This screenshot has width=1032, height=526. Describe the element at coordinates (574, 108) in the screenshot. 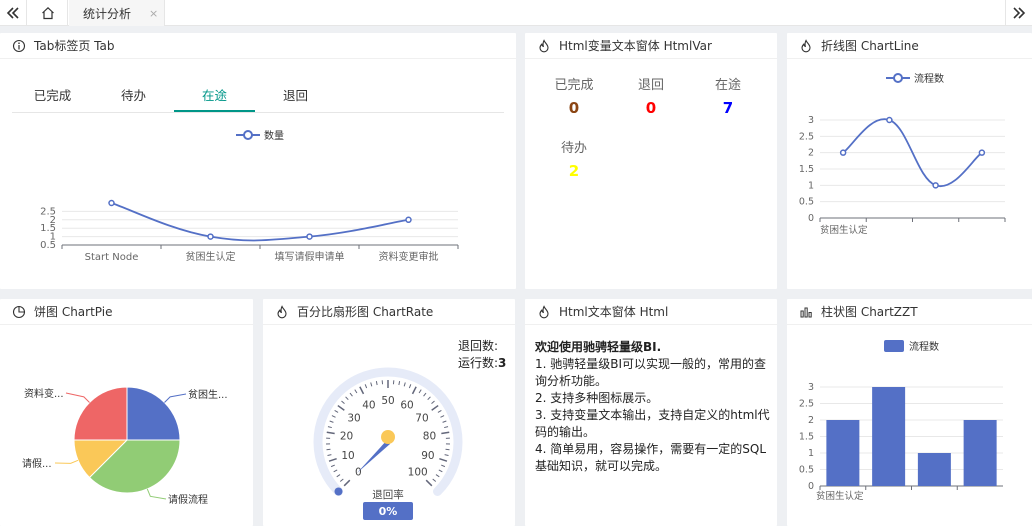

I see `var-value-completed: 0` at that location.